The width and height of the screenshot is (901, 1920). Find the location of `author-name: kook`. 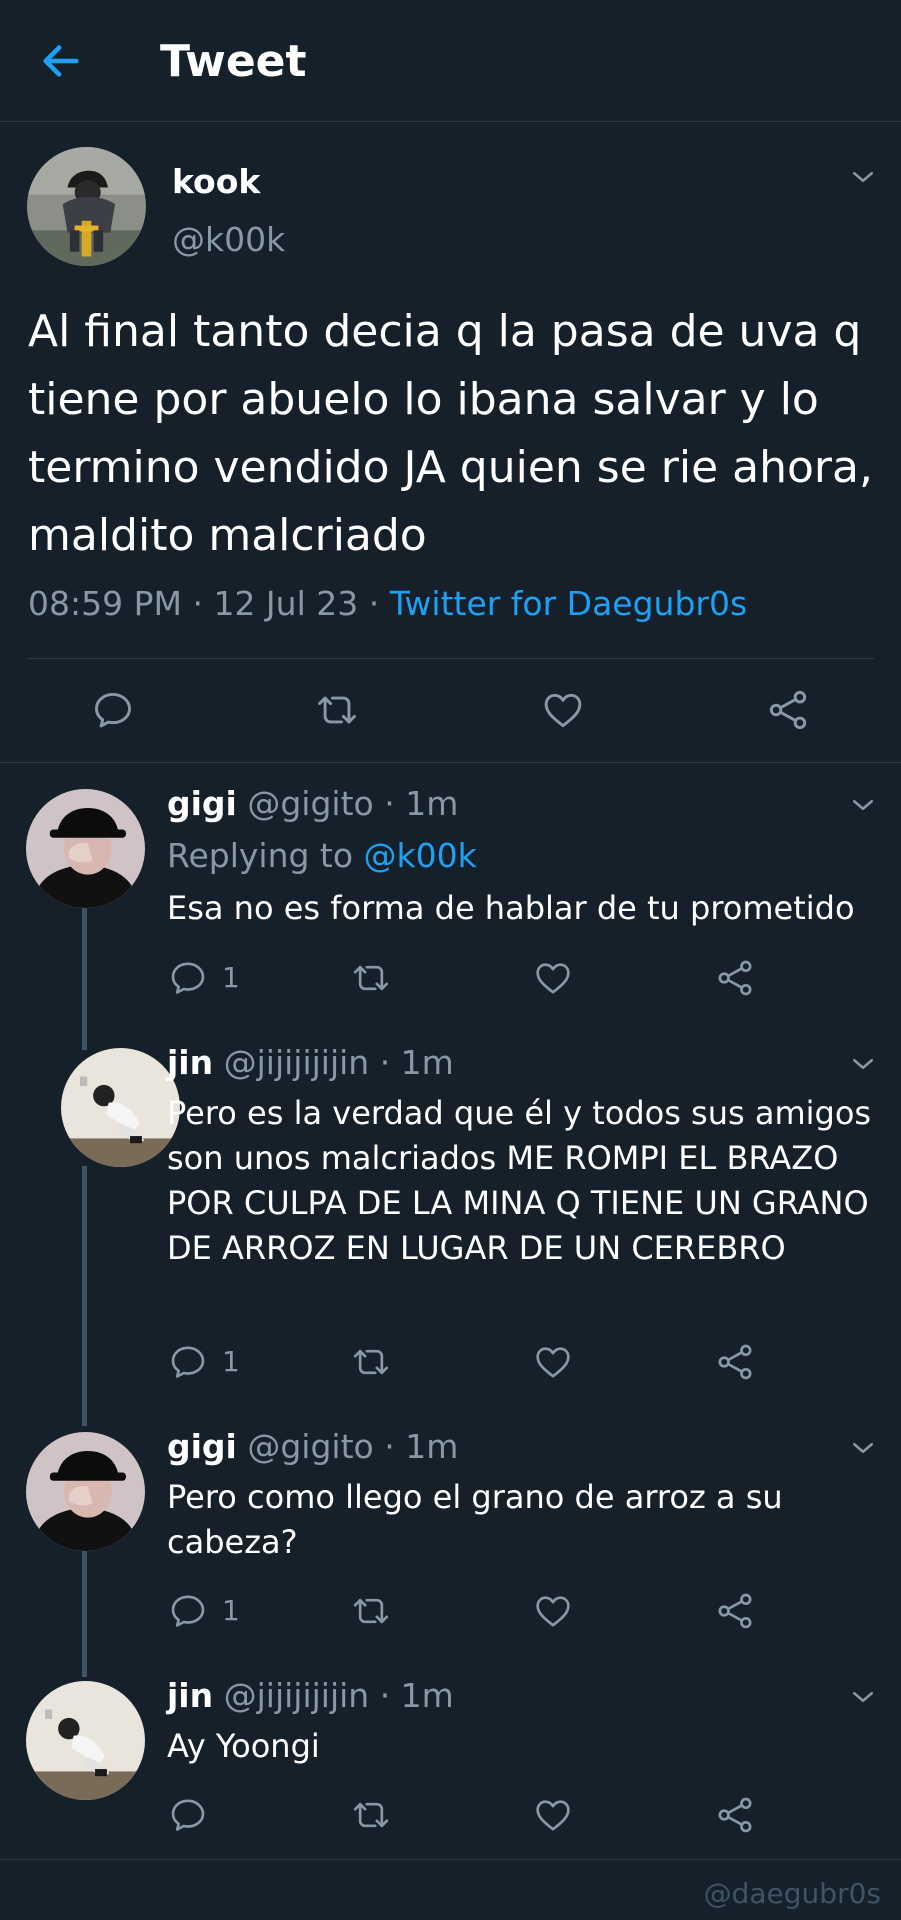

author-name: kook is located at coordinates (216, 181).